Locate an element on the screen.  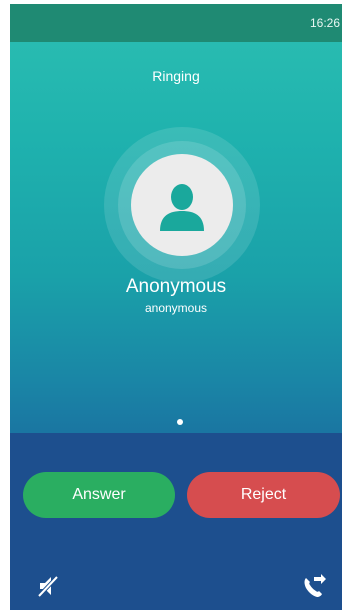
avatar-ring is located at coordinates (182, 205).